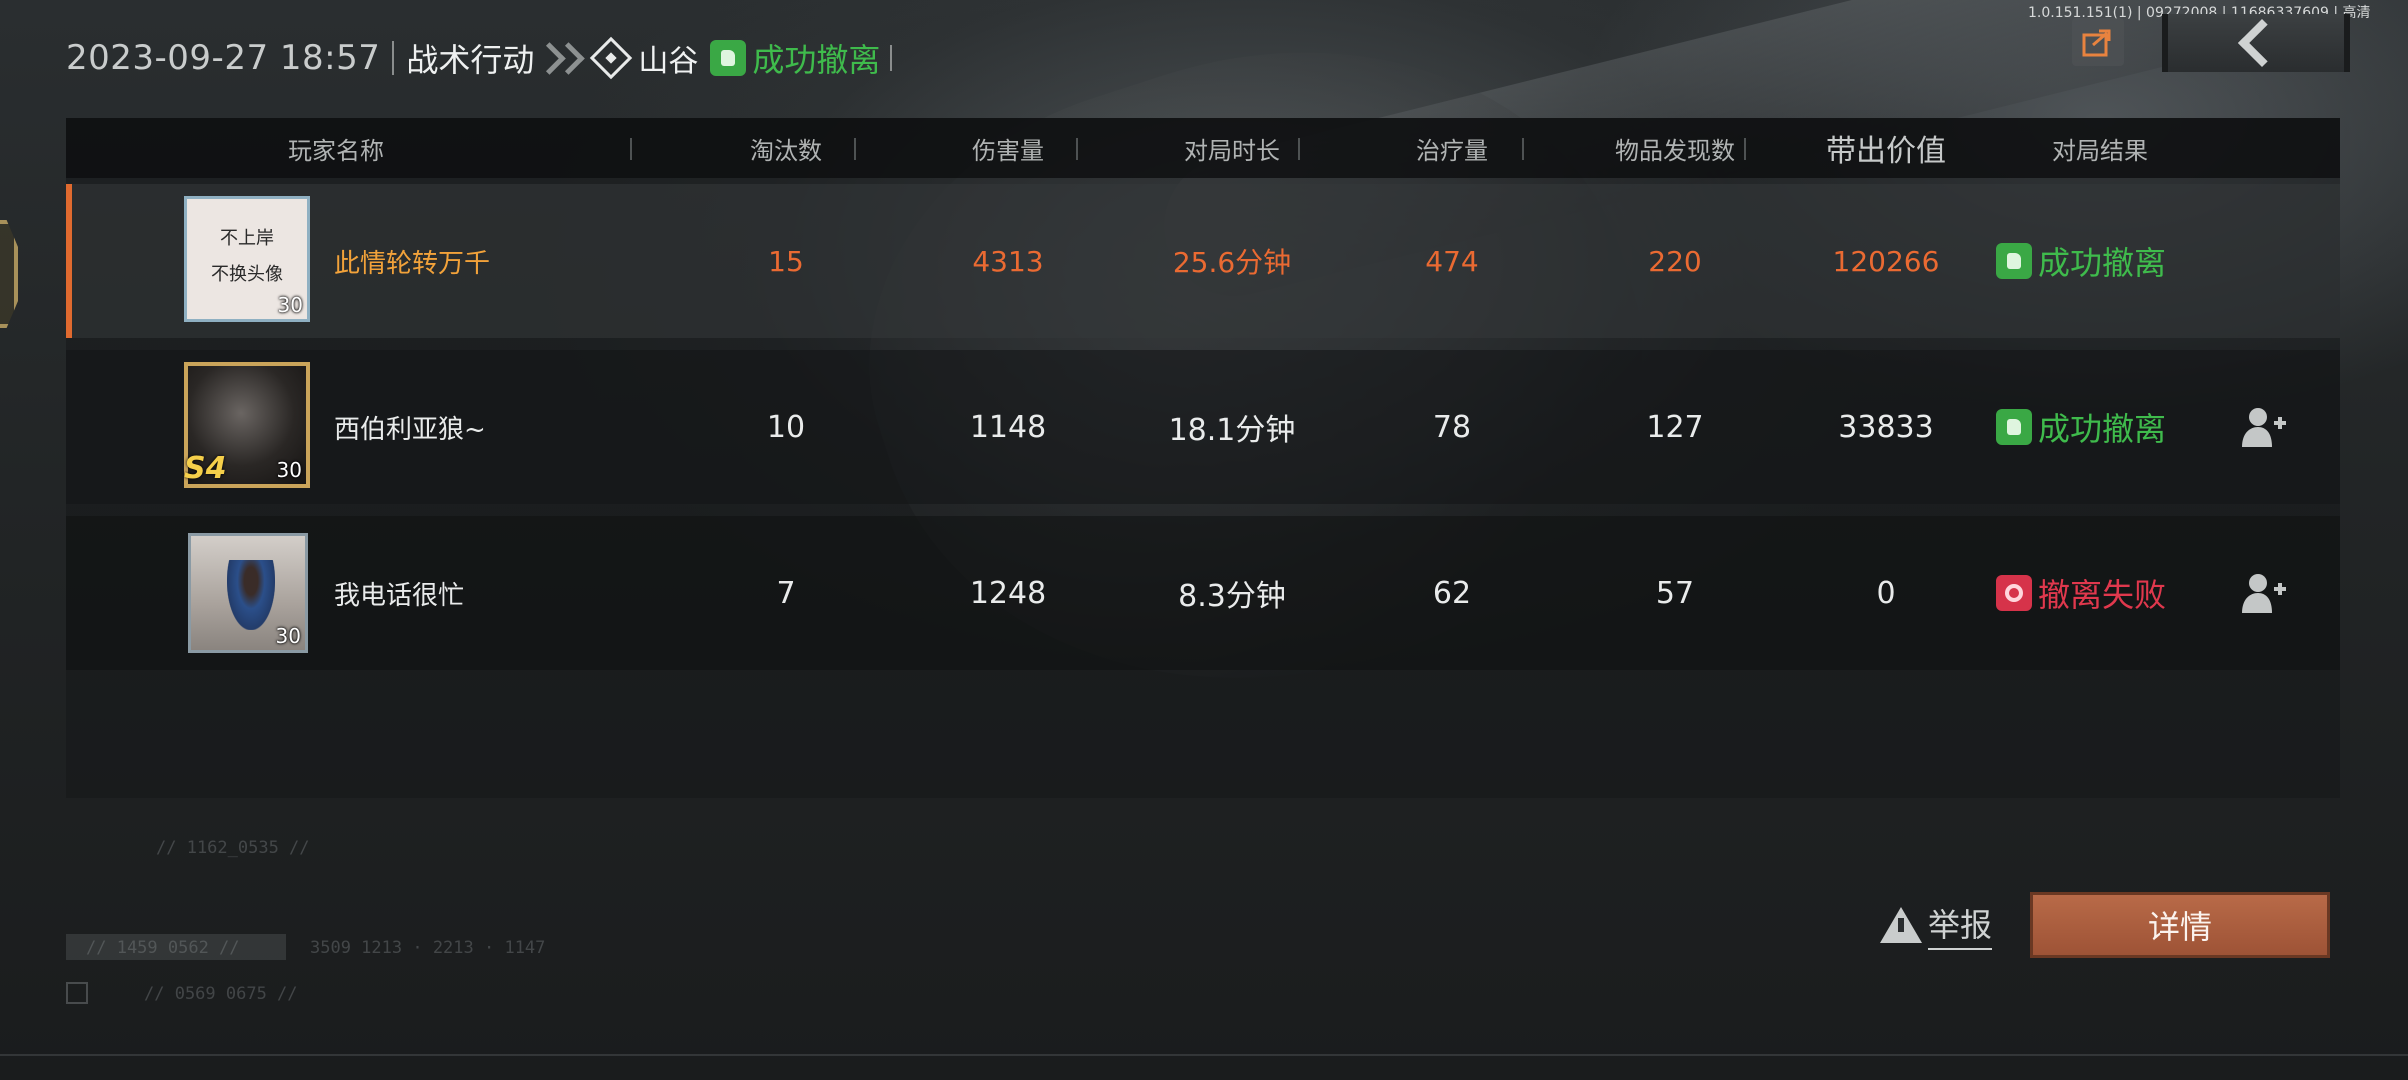 This screenshot has height=1080, width=2408. I want to click on duration-value: 25.6分钟, so click(1232, 262).